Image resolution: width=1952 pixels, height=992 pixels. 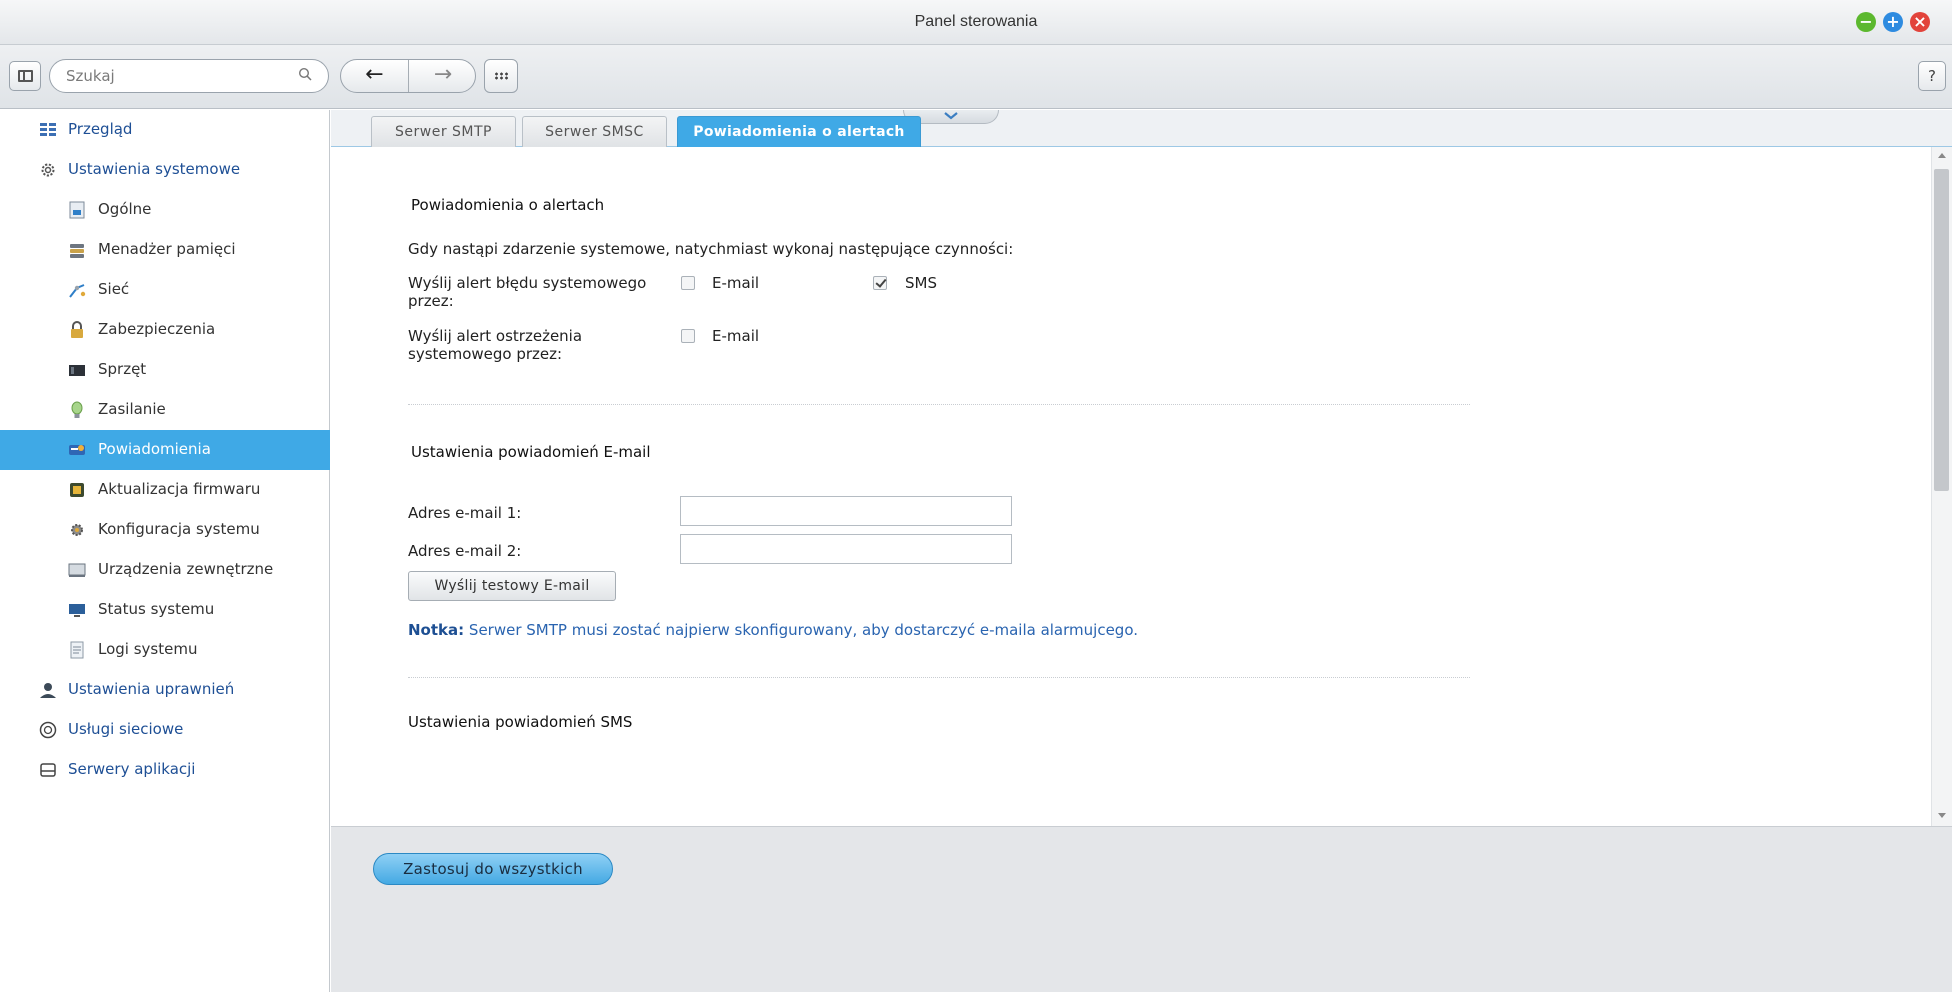 I want to click on help-button: ?, so click(x=1932, y=76).